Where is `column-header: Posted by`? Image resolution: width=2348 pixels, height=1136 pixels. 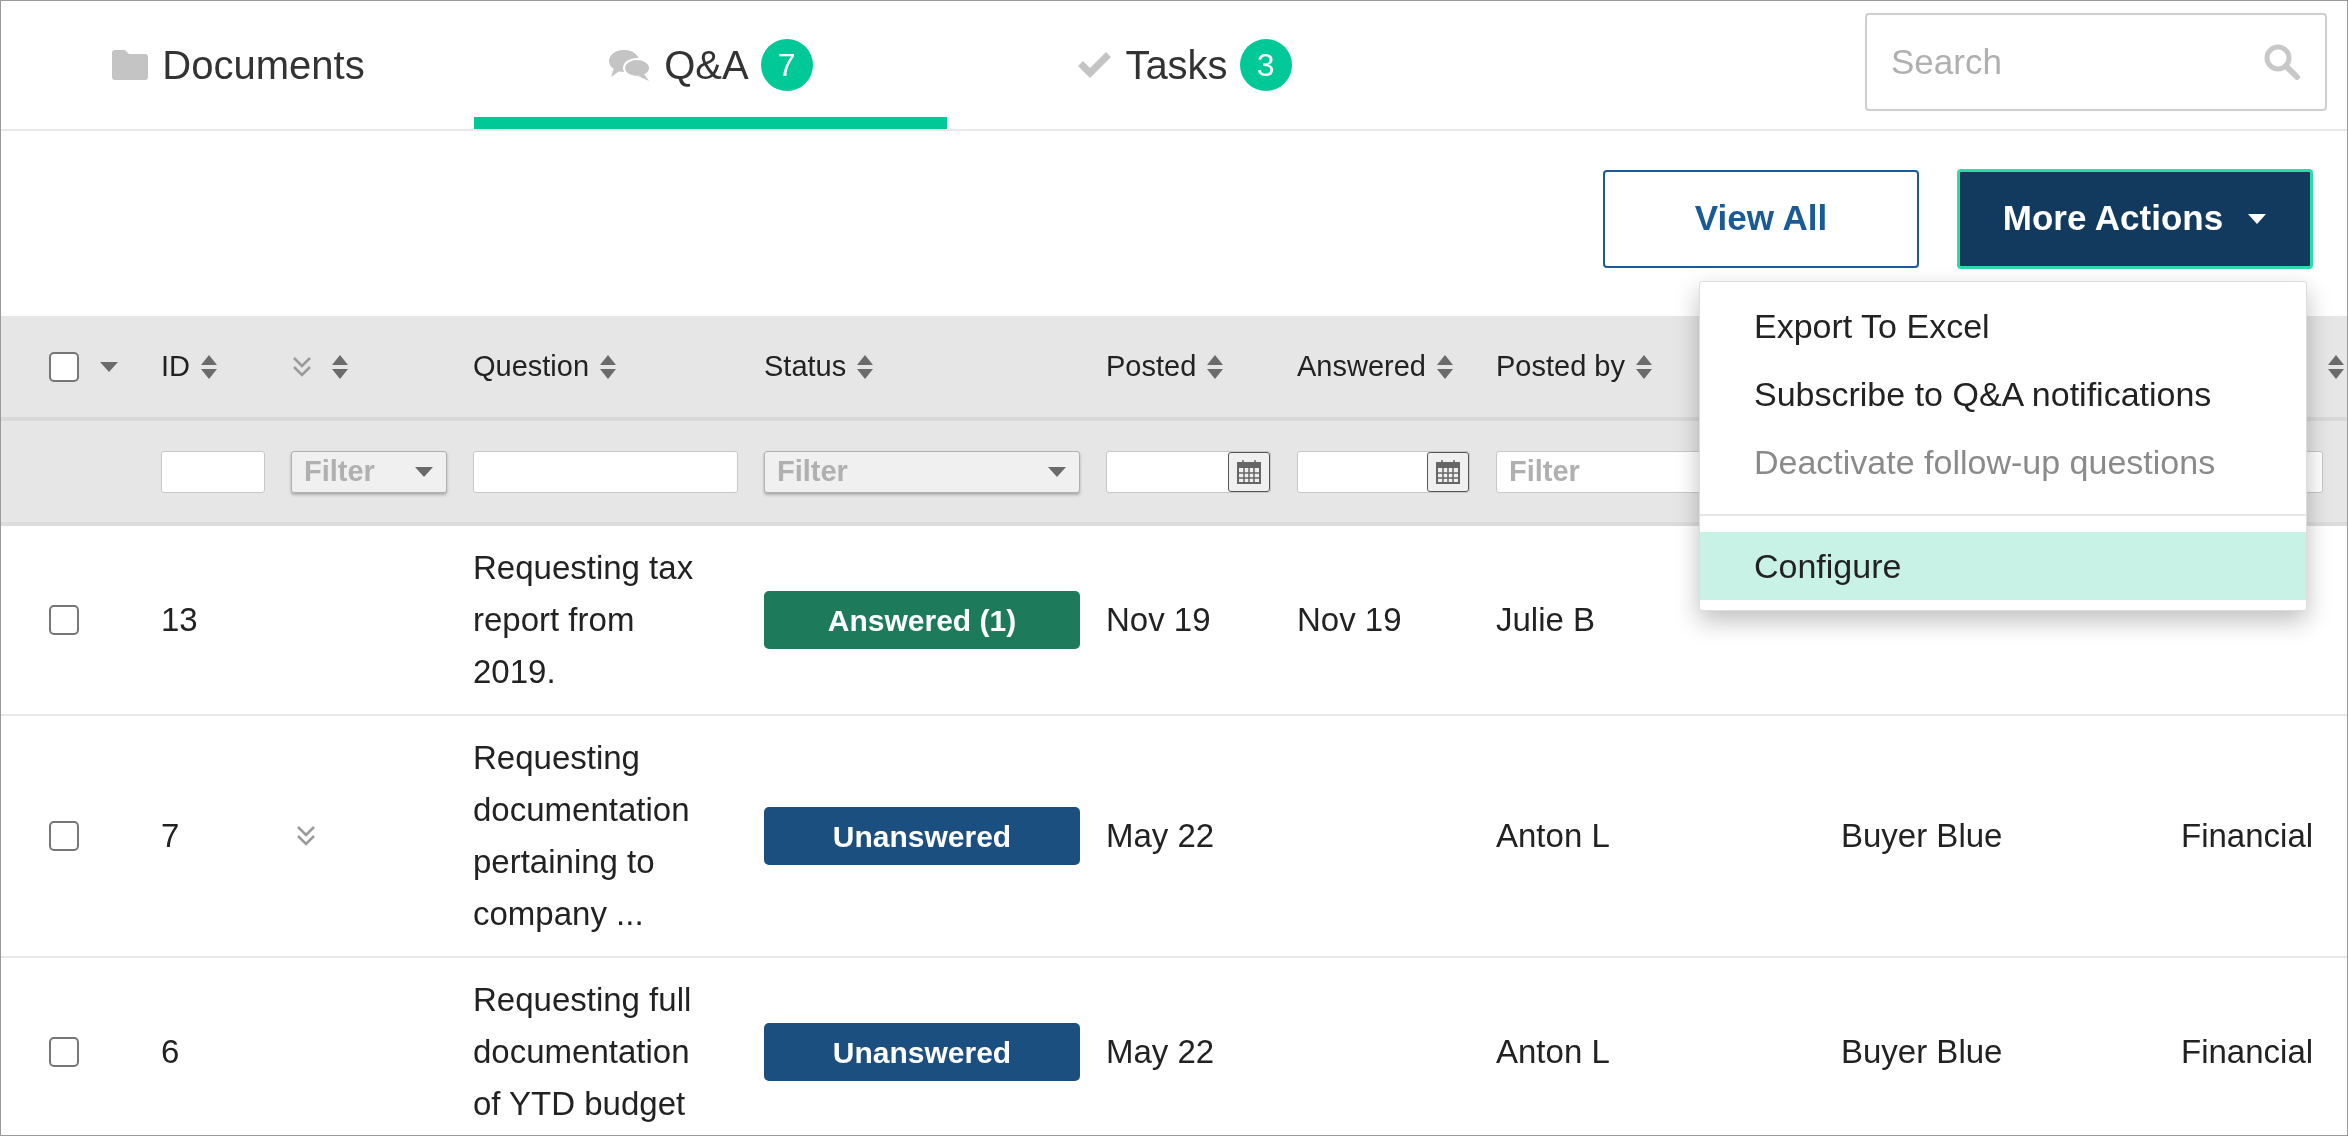 column-header: Posted by is located at coordinates (1560, 366).